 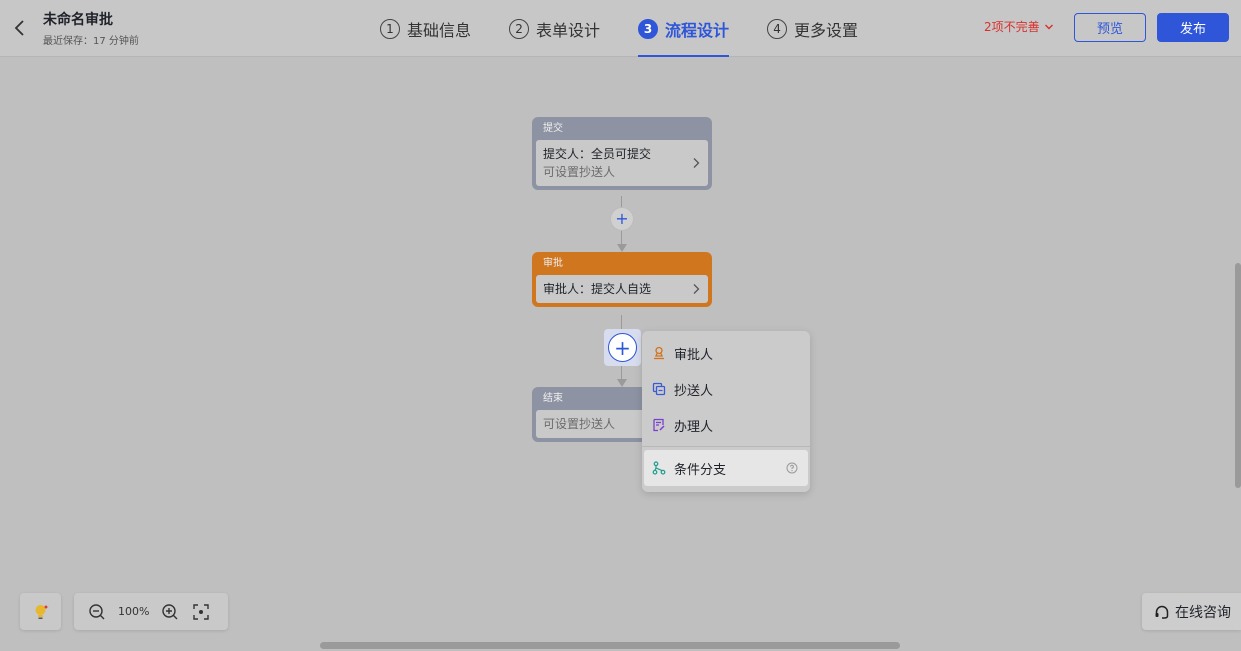 I want to click on menu-item-condition-branch: 条件分支, so click(x=726, y=468).